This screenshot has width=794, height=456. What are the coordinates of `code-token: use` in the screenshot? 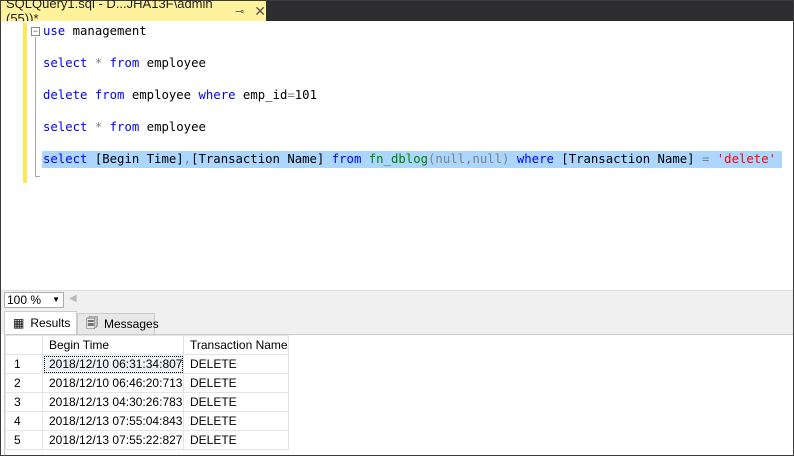 It's located at (54, 31).